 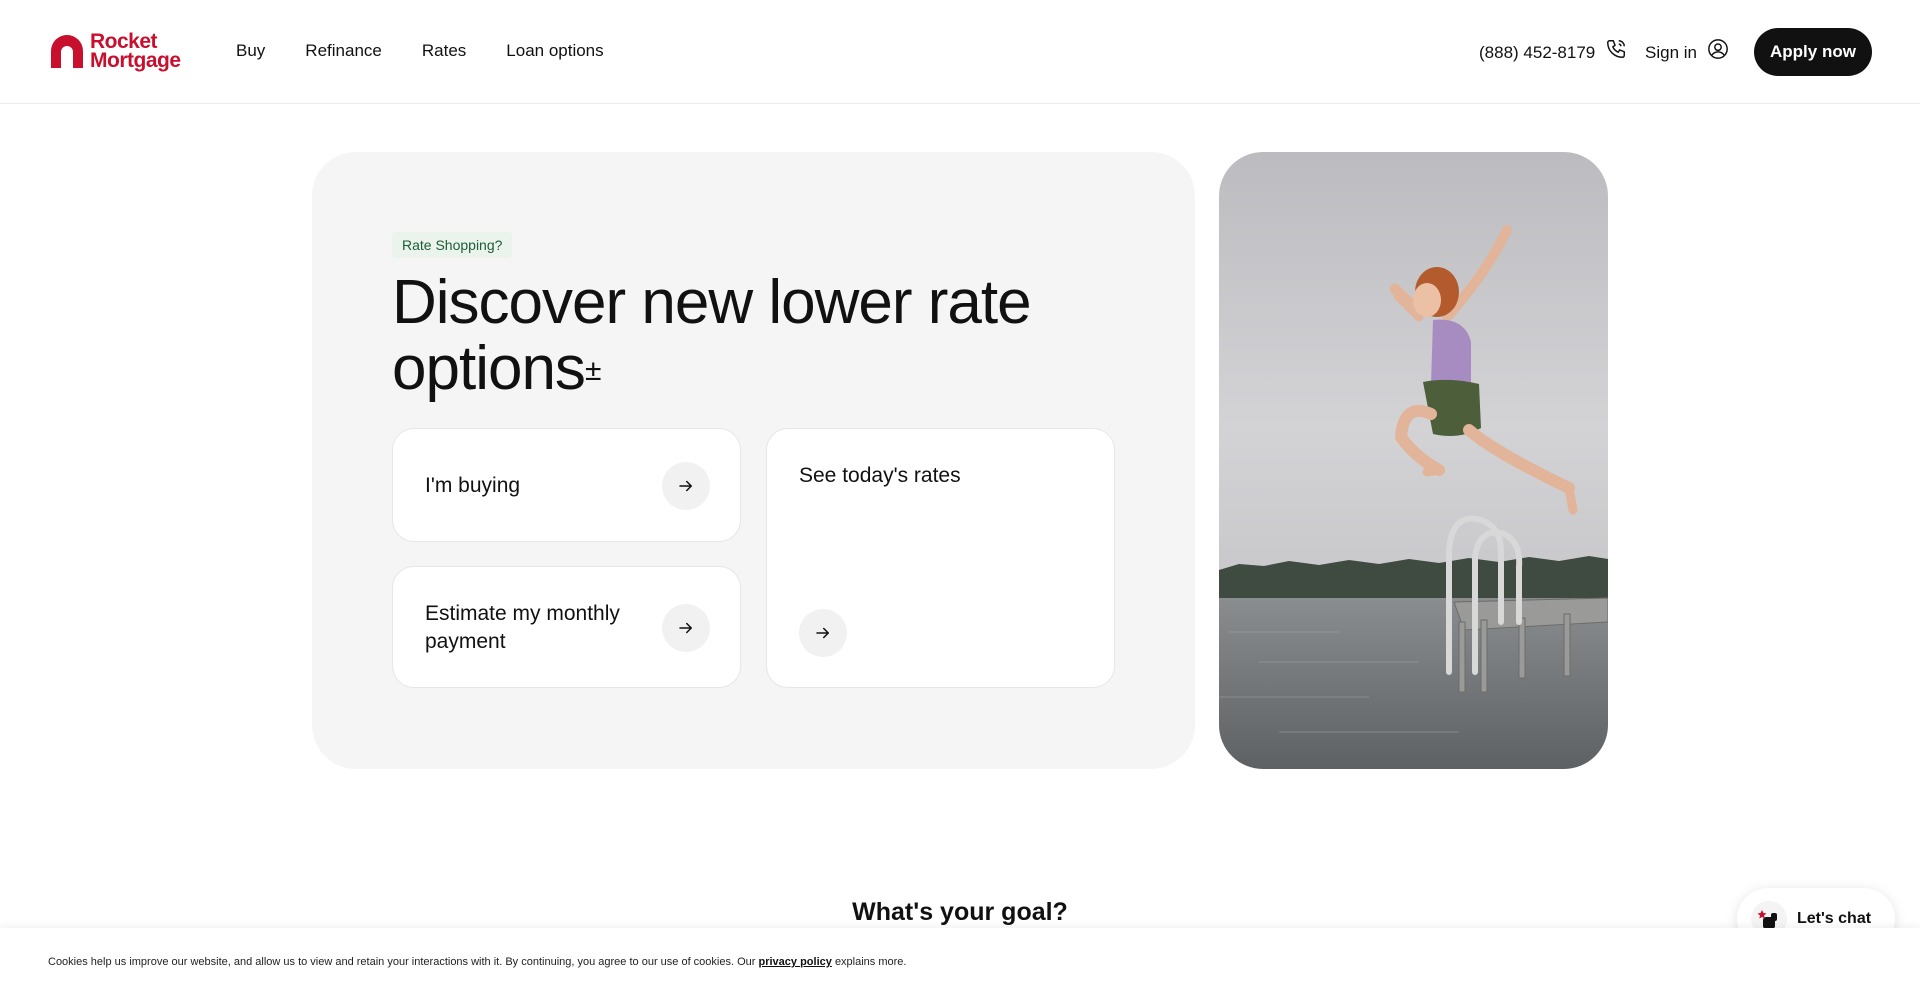 What do you see at coordinates (870, 962) in the screenshot?
I see `cookie-text-end: explains more.` at bounding box center [870, 962].